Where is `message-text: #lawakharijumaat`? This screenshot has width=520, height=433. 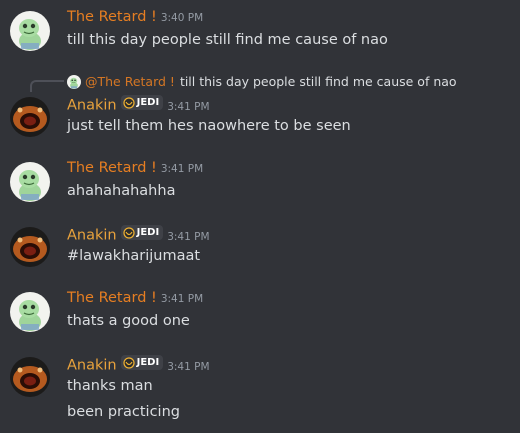 message-text: #lawakharijumaat is located at coordinates (134, 256).